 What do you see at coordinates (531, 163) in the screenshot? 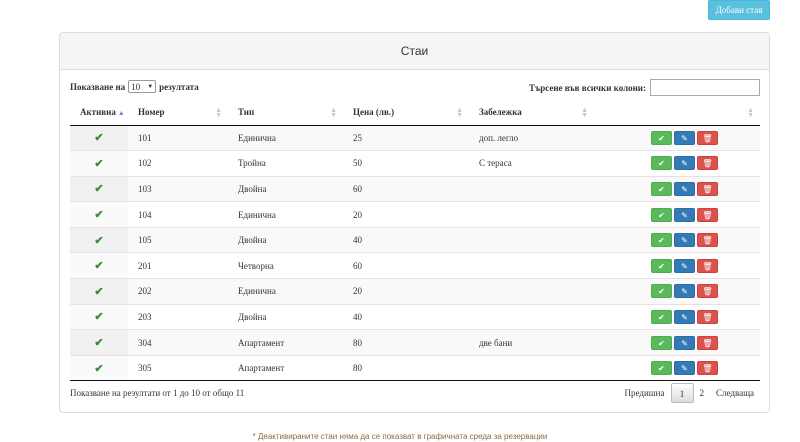
I see `room-note: С тераса` at bounding box center [531, 163].